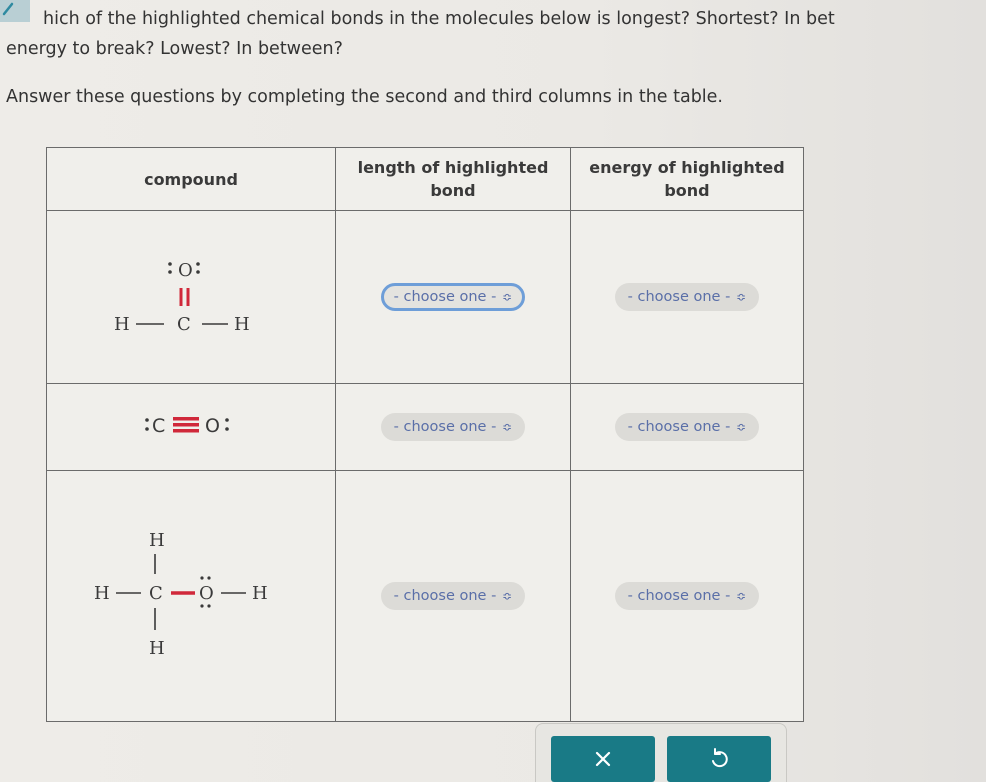  What do you see at coordinates (181, 594) in the screenshot?
I see `methanol-structure: H H C O H H` at bounding box center [181, 594].